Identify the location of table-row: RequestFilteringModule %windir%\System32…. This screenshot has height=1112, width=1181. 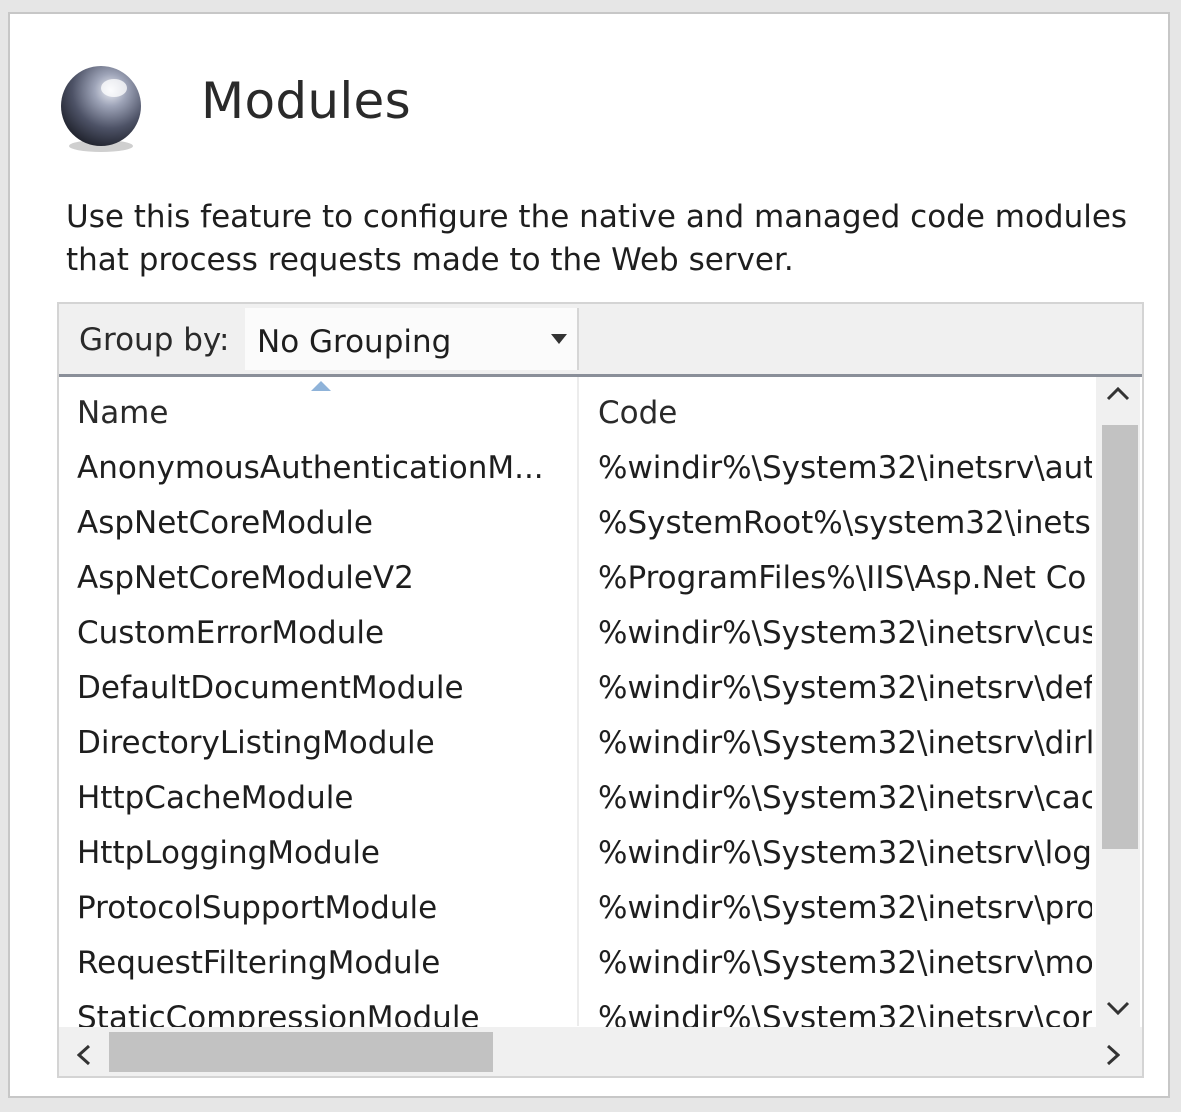
(577, 965).